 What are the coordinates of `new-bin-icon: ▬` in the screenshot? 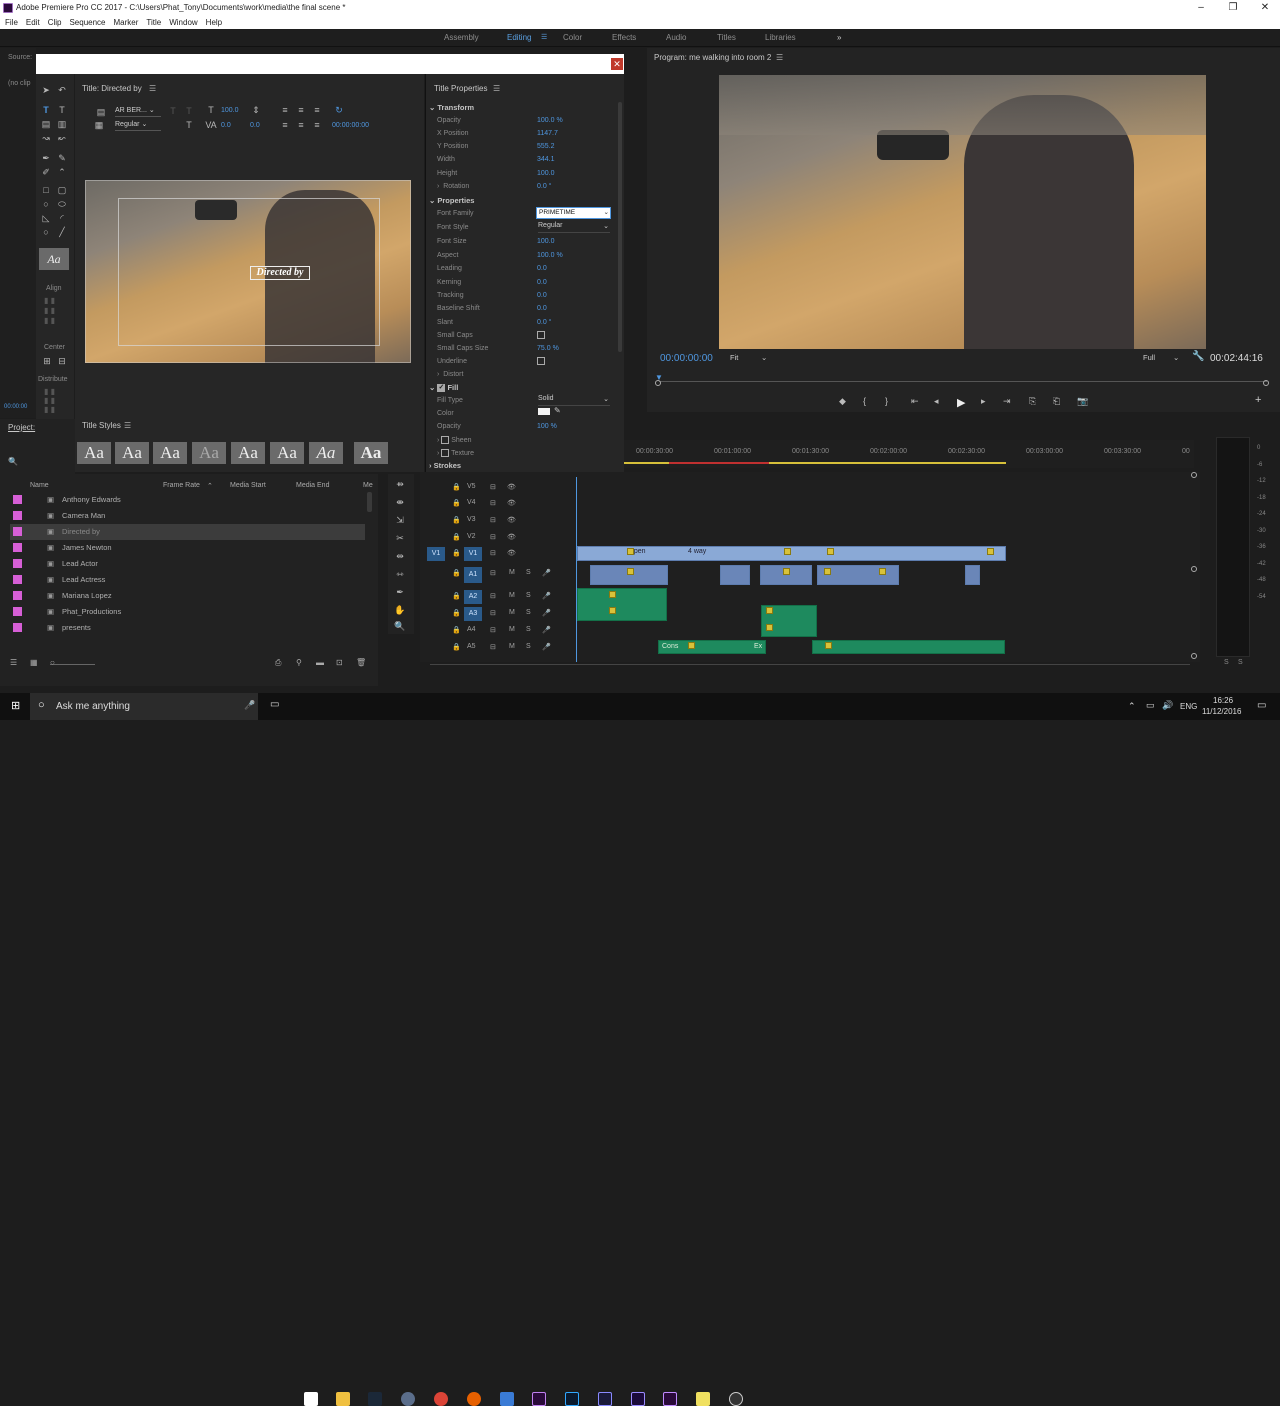 It's located at (320, 662).